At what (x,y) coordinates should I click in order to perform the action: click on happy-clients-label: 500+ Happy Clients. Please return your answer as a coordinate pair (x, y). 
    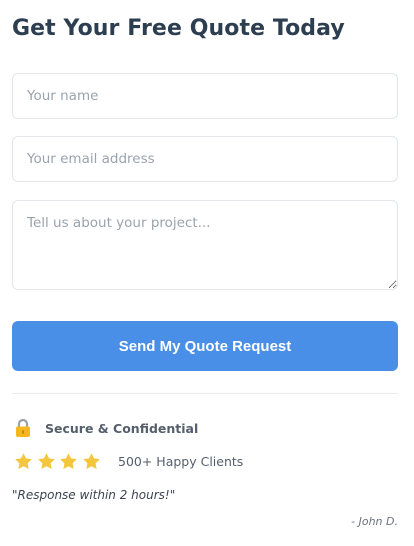
    Looking at the image, I should click on (181, 461).